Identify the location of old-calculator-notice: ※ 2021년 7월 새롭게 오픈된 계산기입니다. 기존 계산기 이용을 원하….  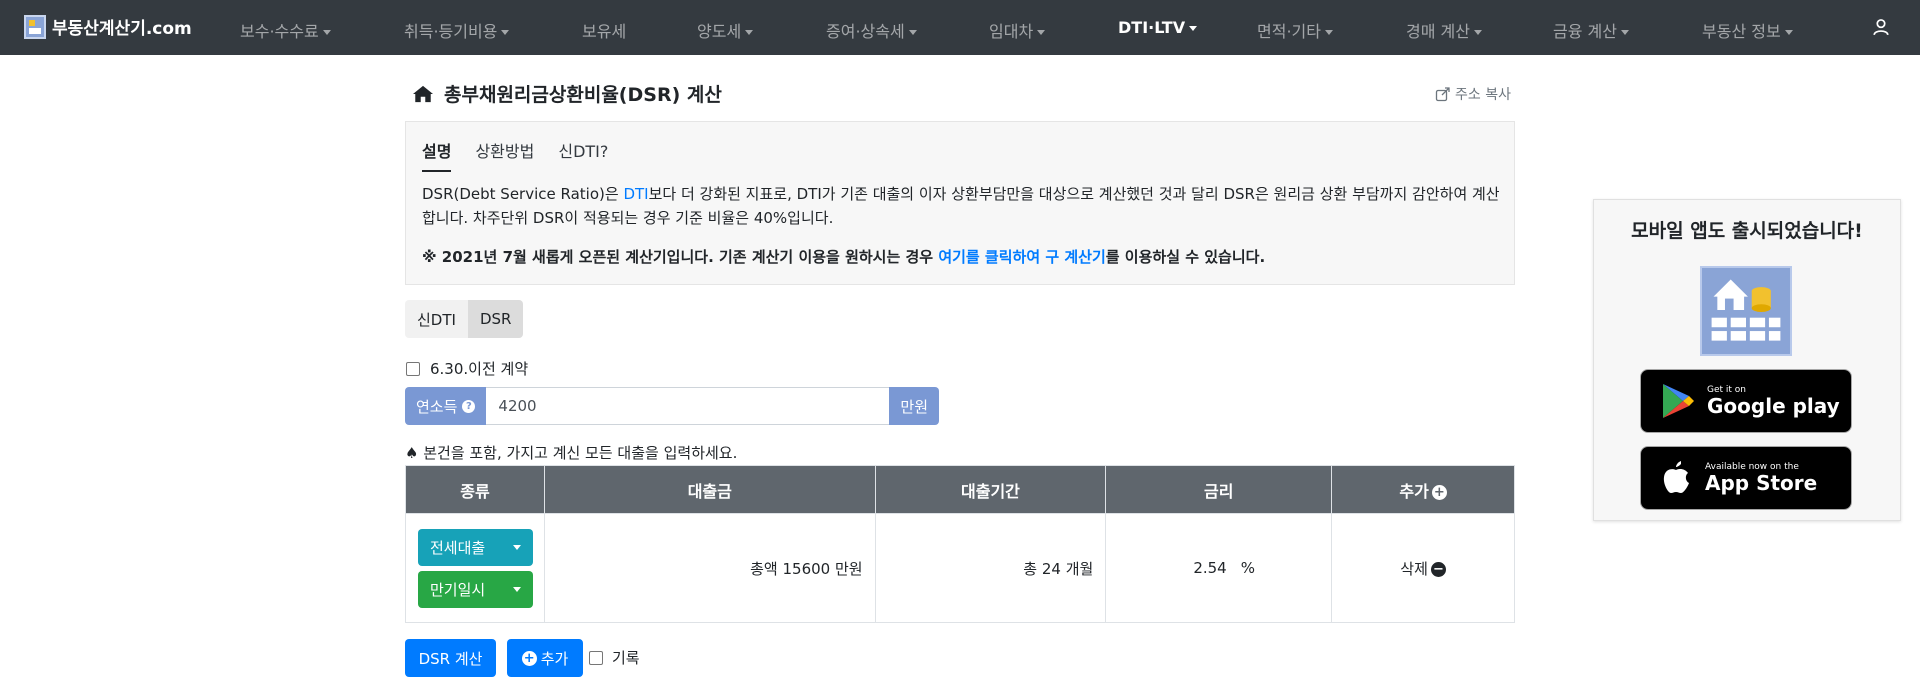
(844, 257).